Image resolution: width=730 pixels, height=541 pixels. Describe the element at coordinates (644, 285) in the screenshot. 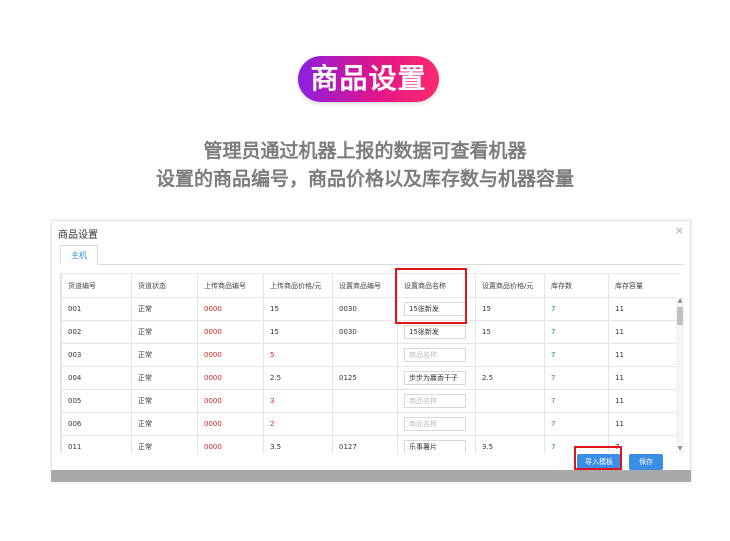

I see `column-header: 库存容量` at that location.